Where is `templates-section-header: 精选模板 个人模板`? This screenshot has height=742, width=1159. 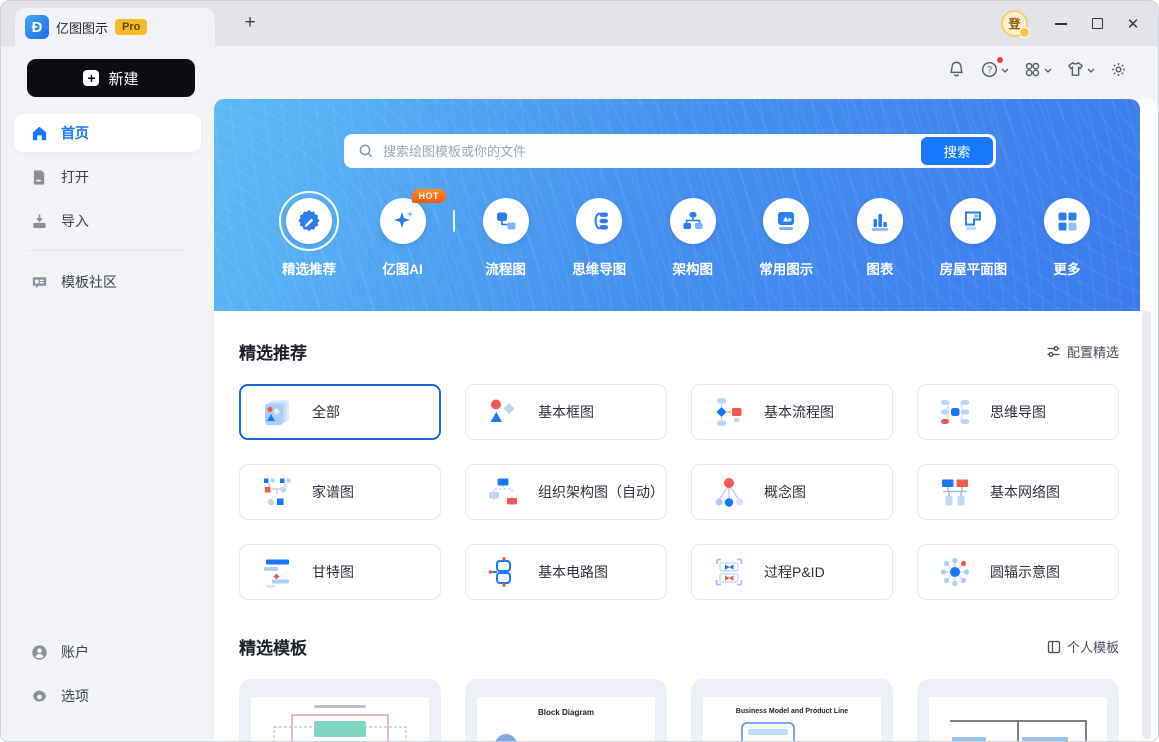 templates-section-header: 精选模板 个人模板 is located at coordinates (679, 646).